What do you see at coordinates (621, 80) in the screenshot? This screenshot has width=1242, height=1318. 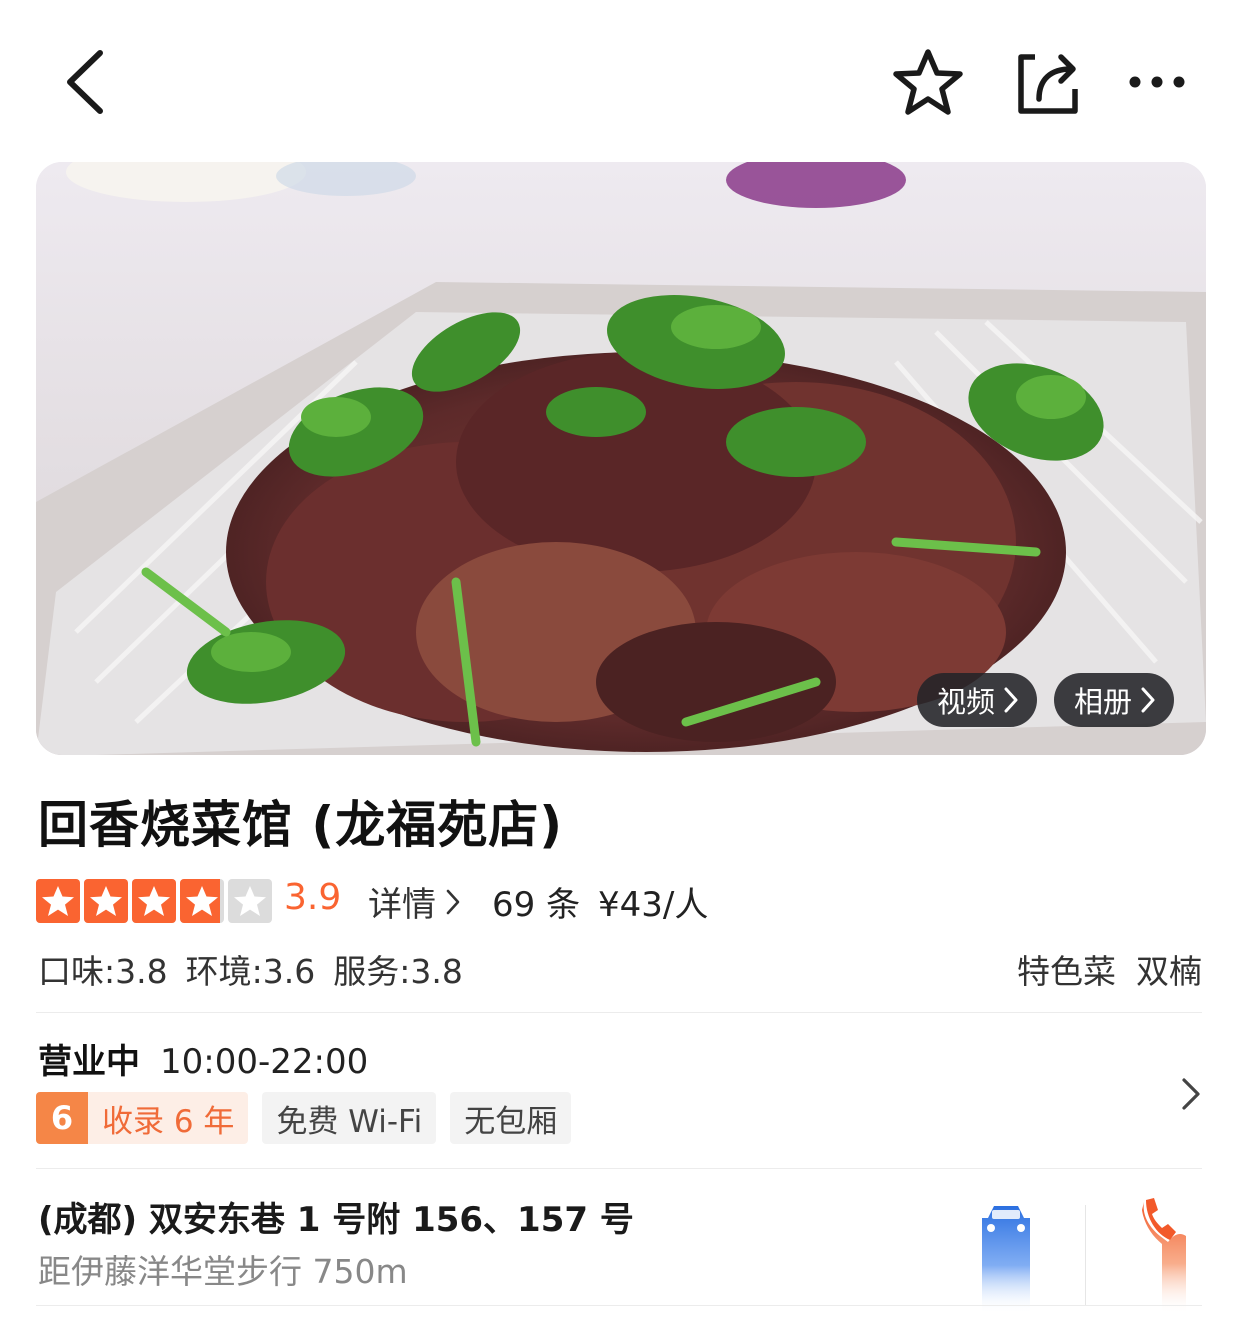 I see `top-navigation-bar` at bounding box center [621, 80].